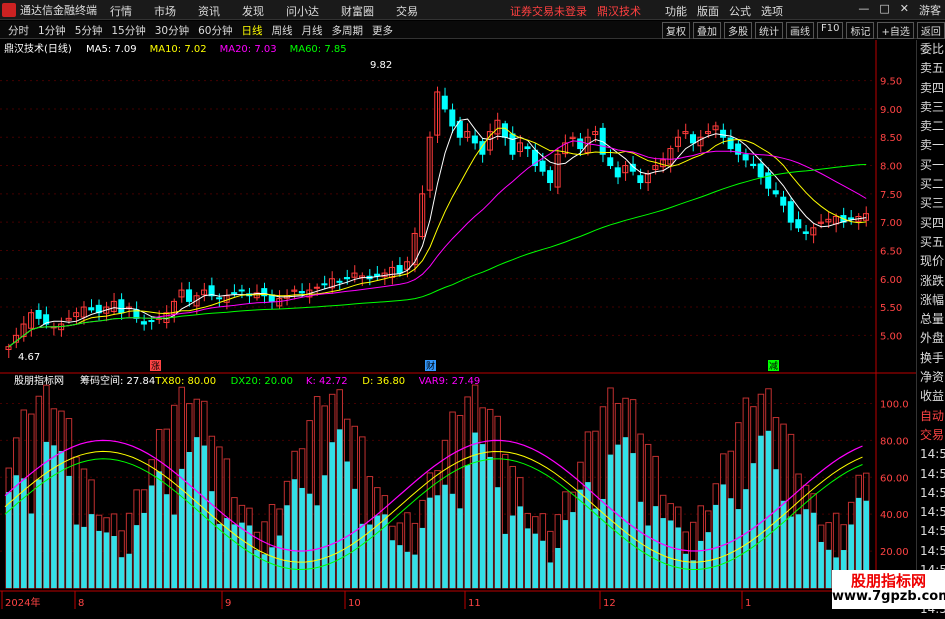 The image size is (945, 619). Describe the element at coordinates (357, 11) in the screenshot. I see `menu-item-5: 财富圈` at that location.